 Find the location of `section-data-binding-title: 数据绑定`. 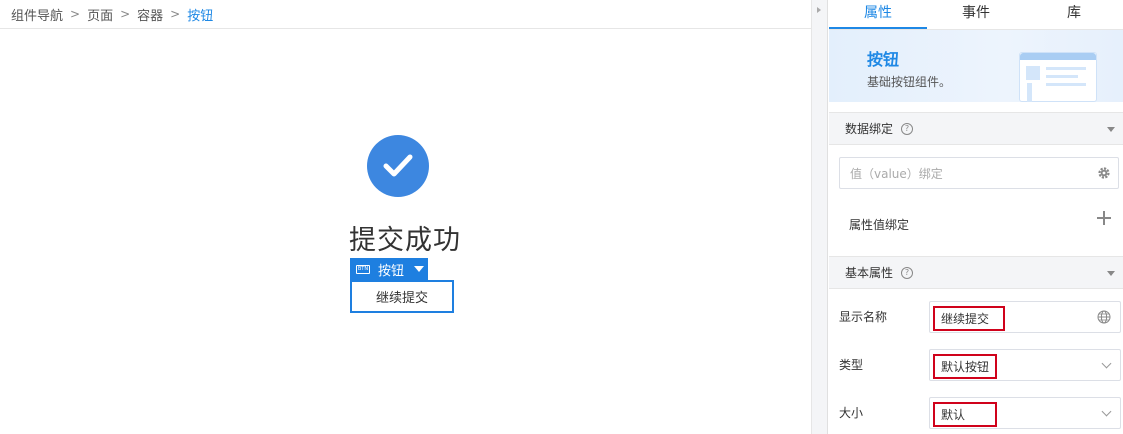

section-data-binding-title: 数据绑定 is located at coordinates (869, 129).